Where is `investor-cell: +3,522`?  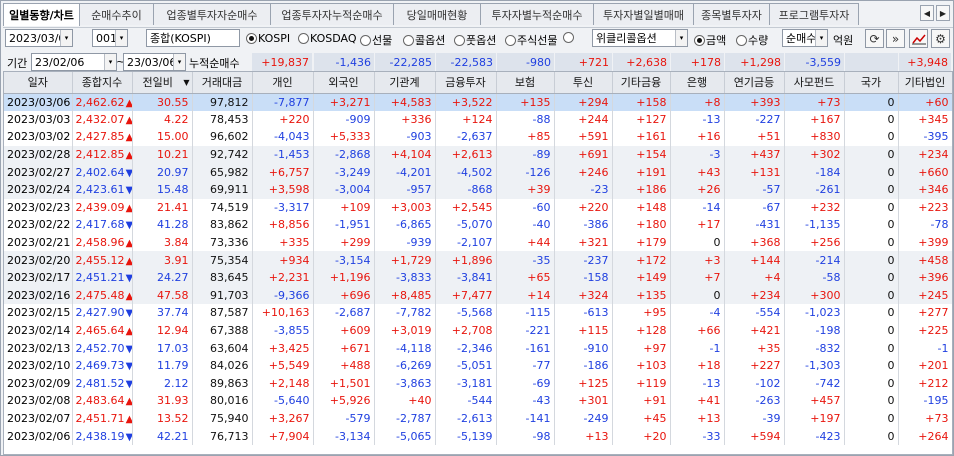 investor-cell: +3,522 is located at coordinates (466, 102).